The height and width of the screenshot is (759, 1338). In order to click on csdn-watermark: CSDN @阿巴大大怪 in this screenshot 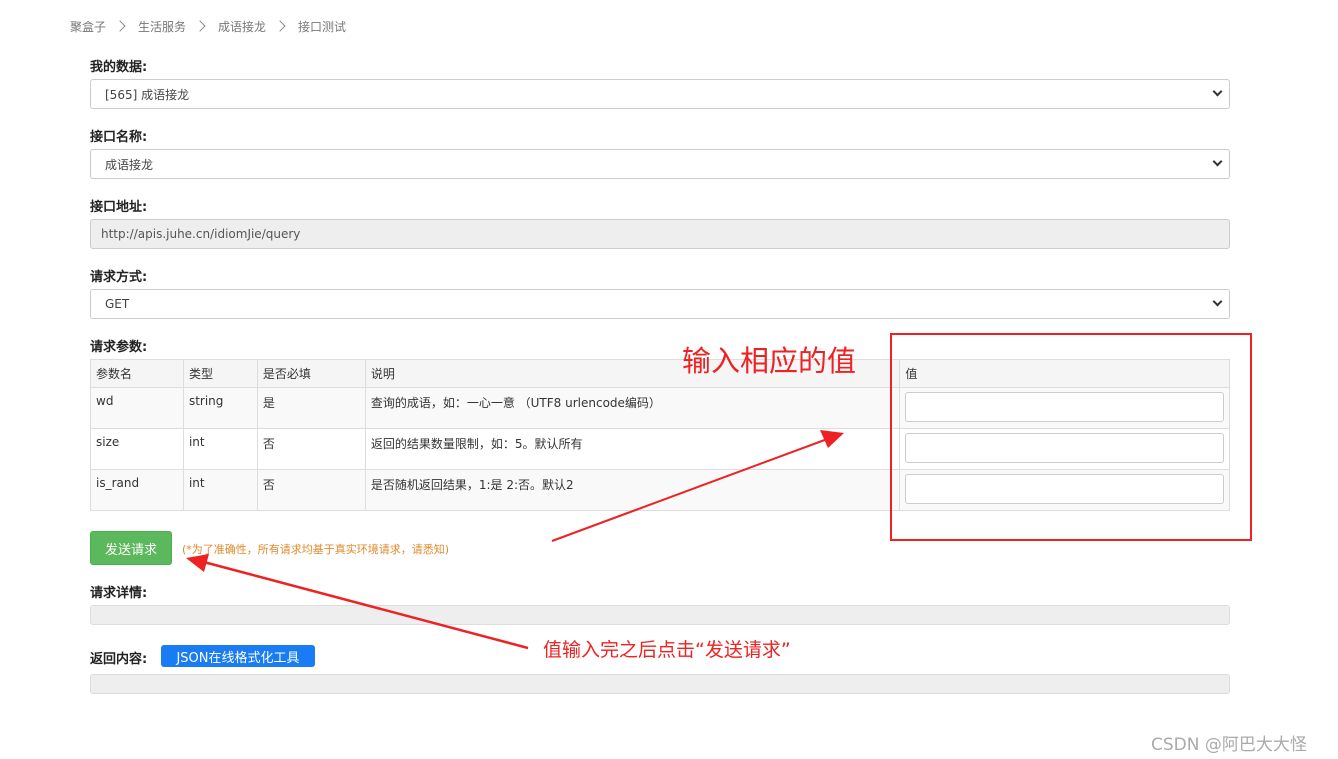, I will do `click(1229, 745)`.